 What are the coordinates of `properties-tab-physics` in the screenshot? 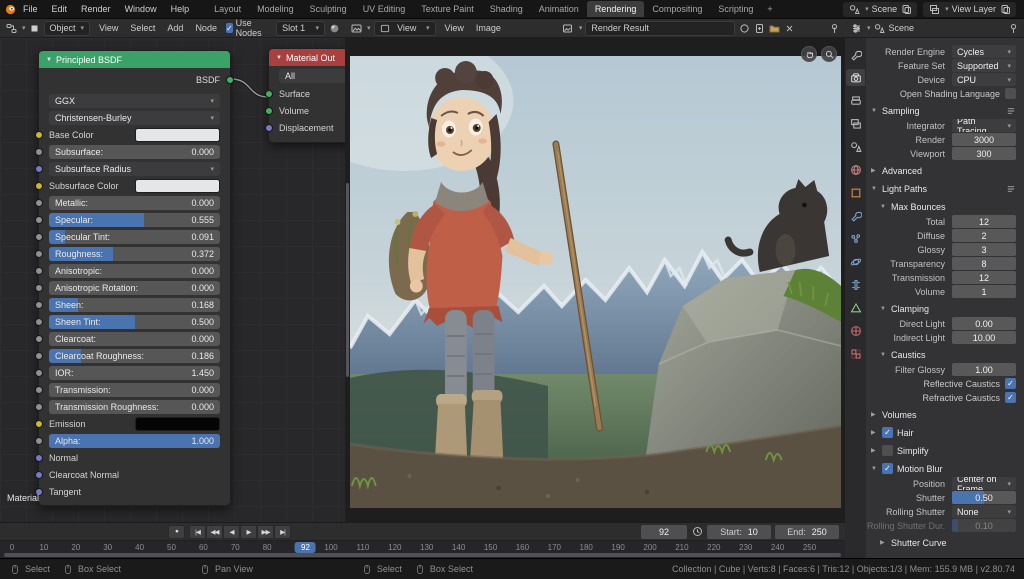 It's located at (855, 261).